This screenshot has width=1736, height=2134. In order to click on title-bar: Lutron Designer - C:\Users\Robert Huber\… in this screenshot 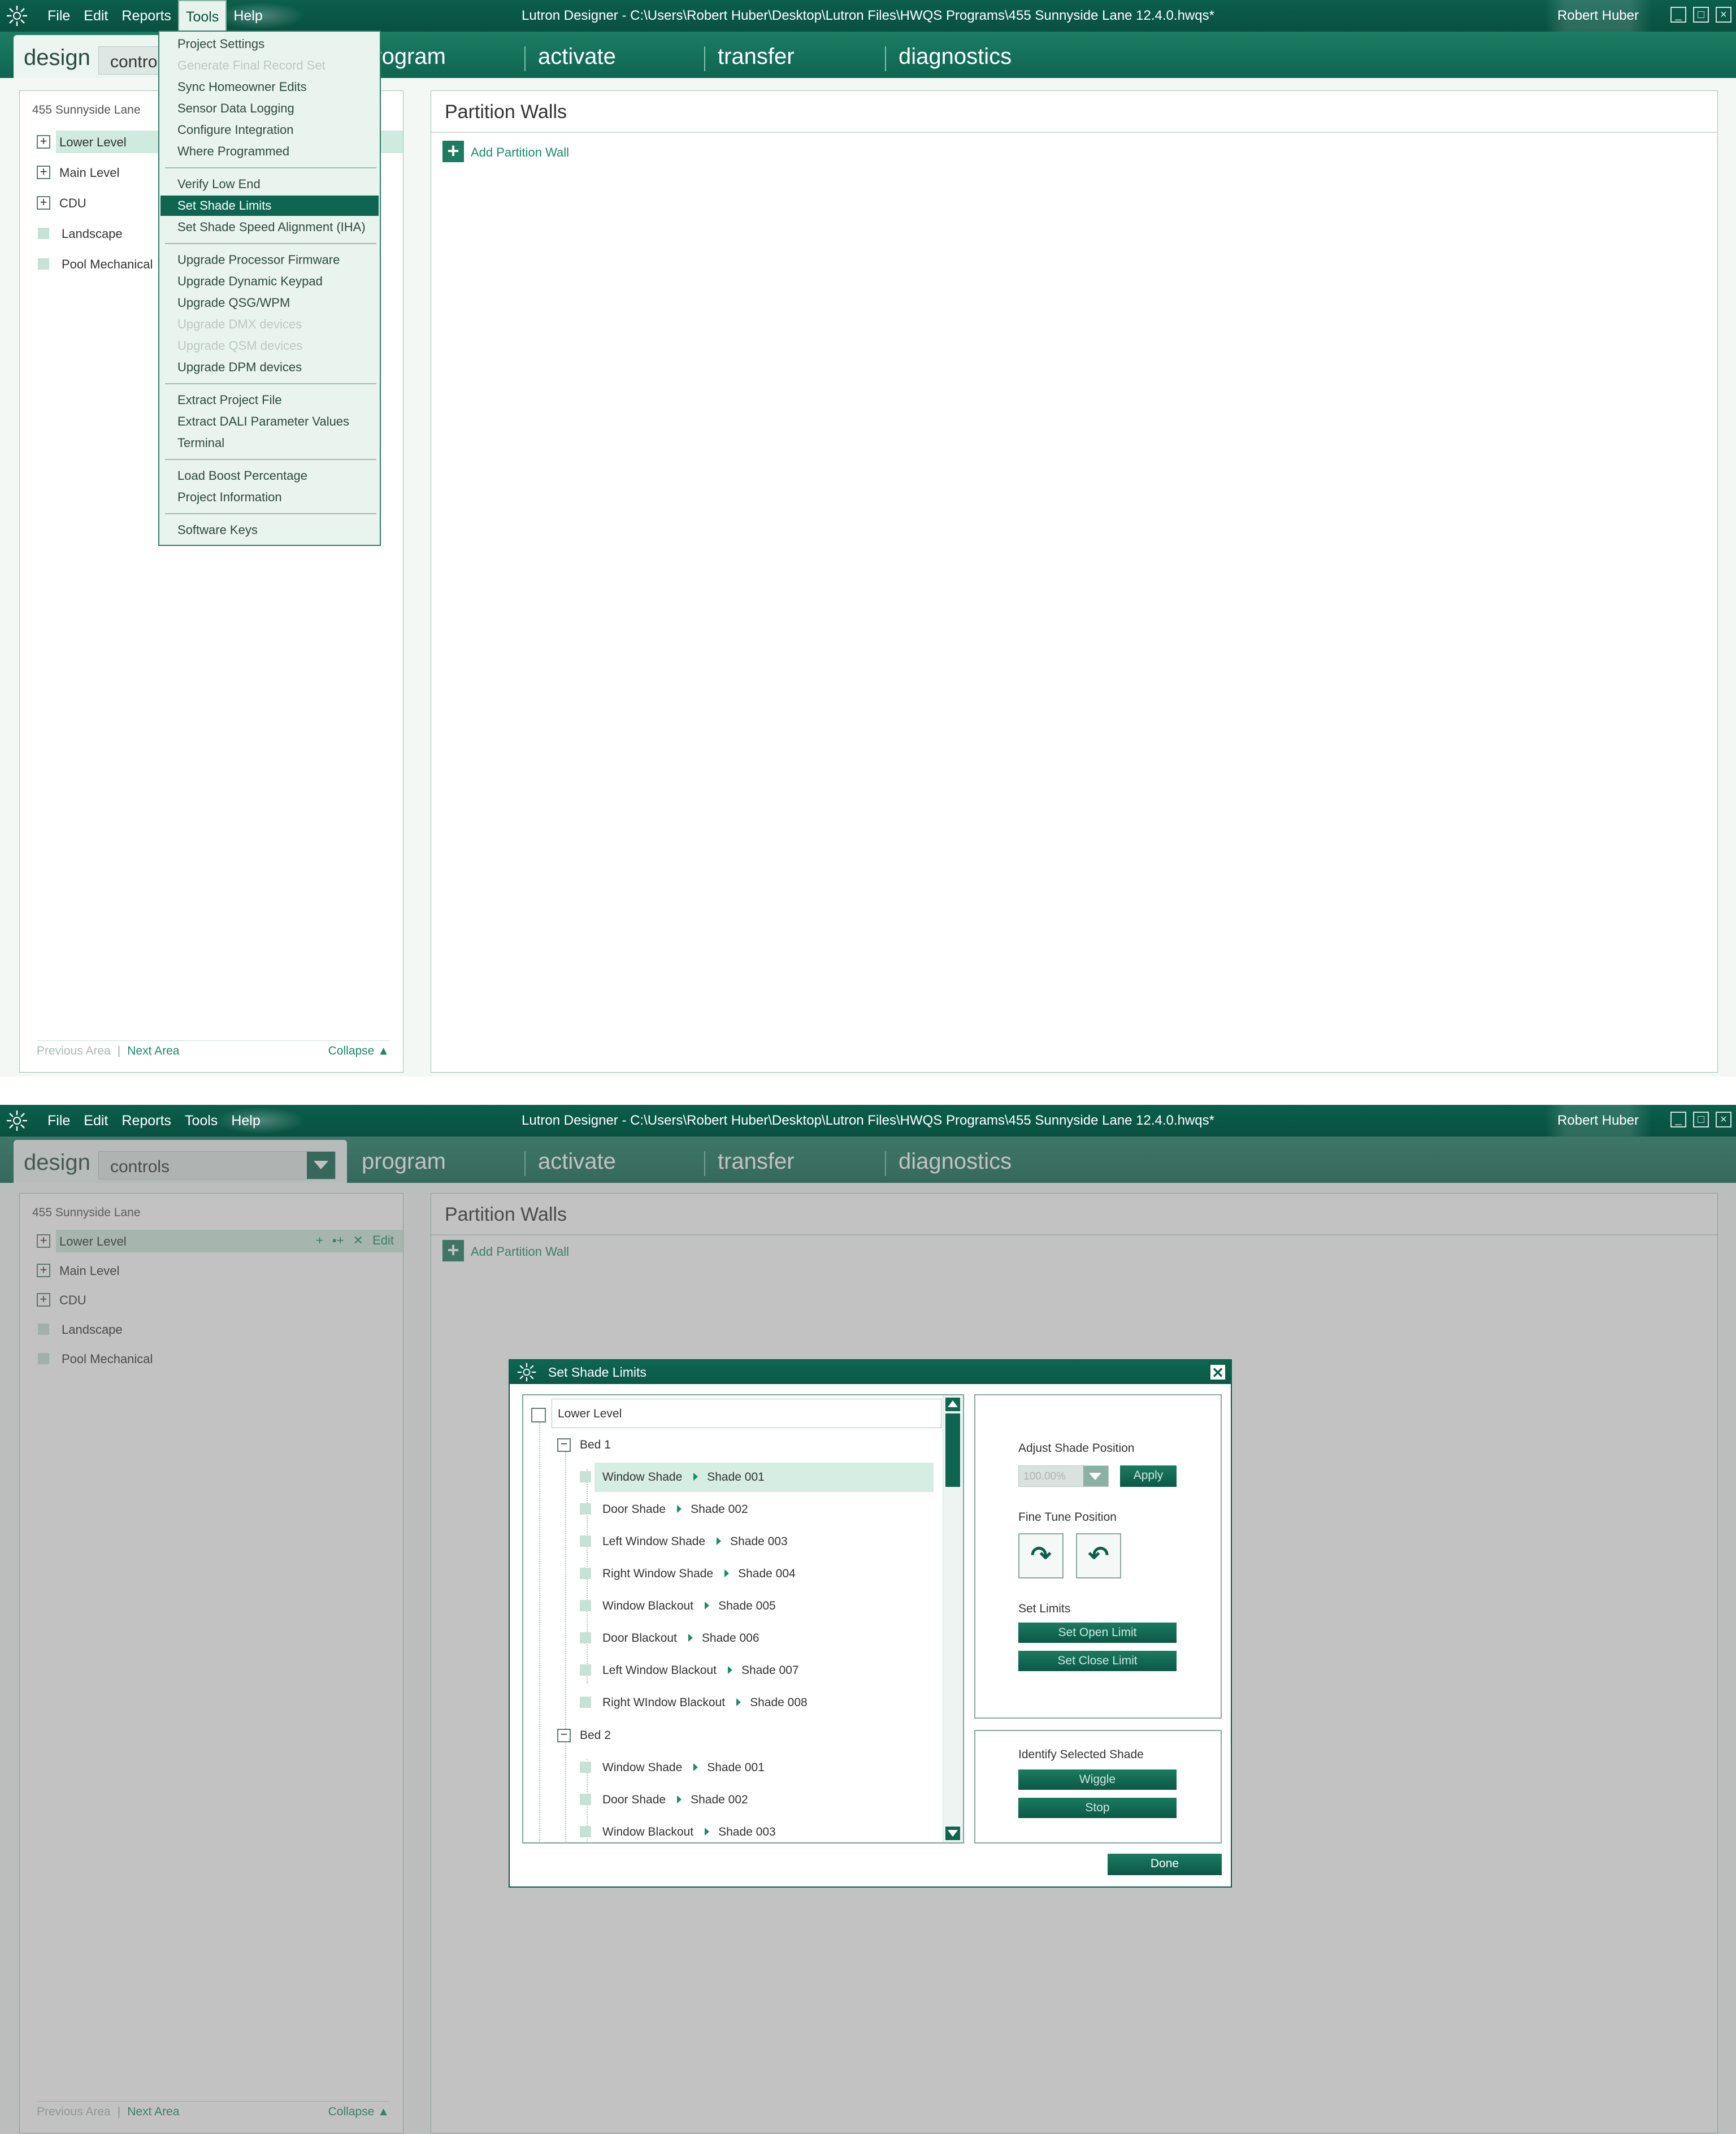, I will do `click(868, 1121)`.